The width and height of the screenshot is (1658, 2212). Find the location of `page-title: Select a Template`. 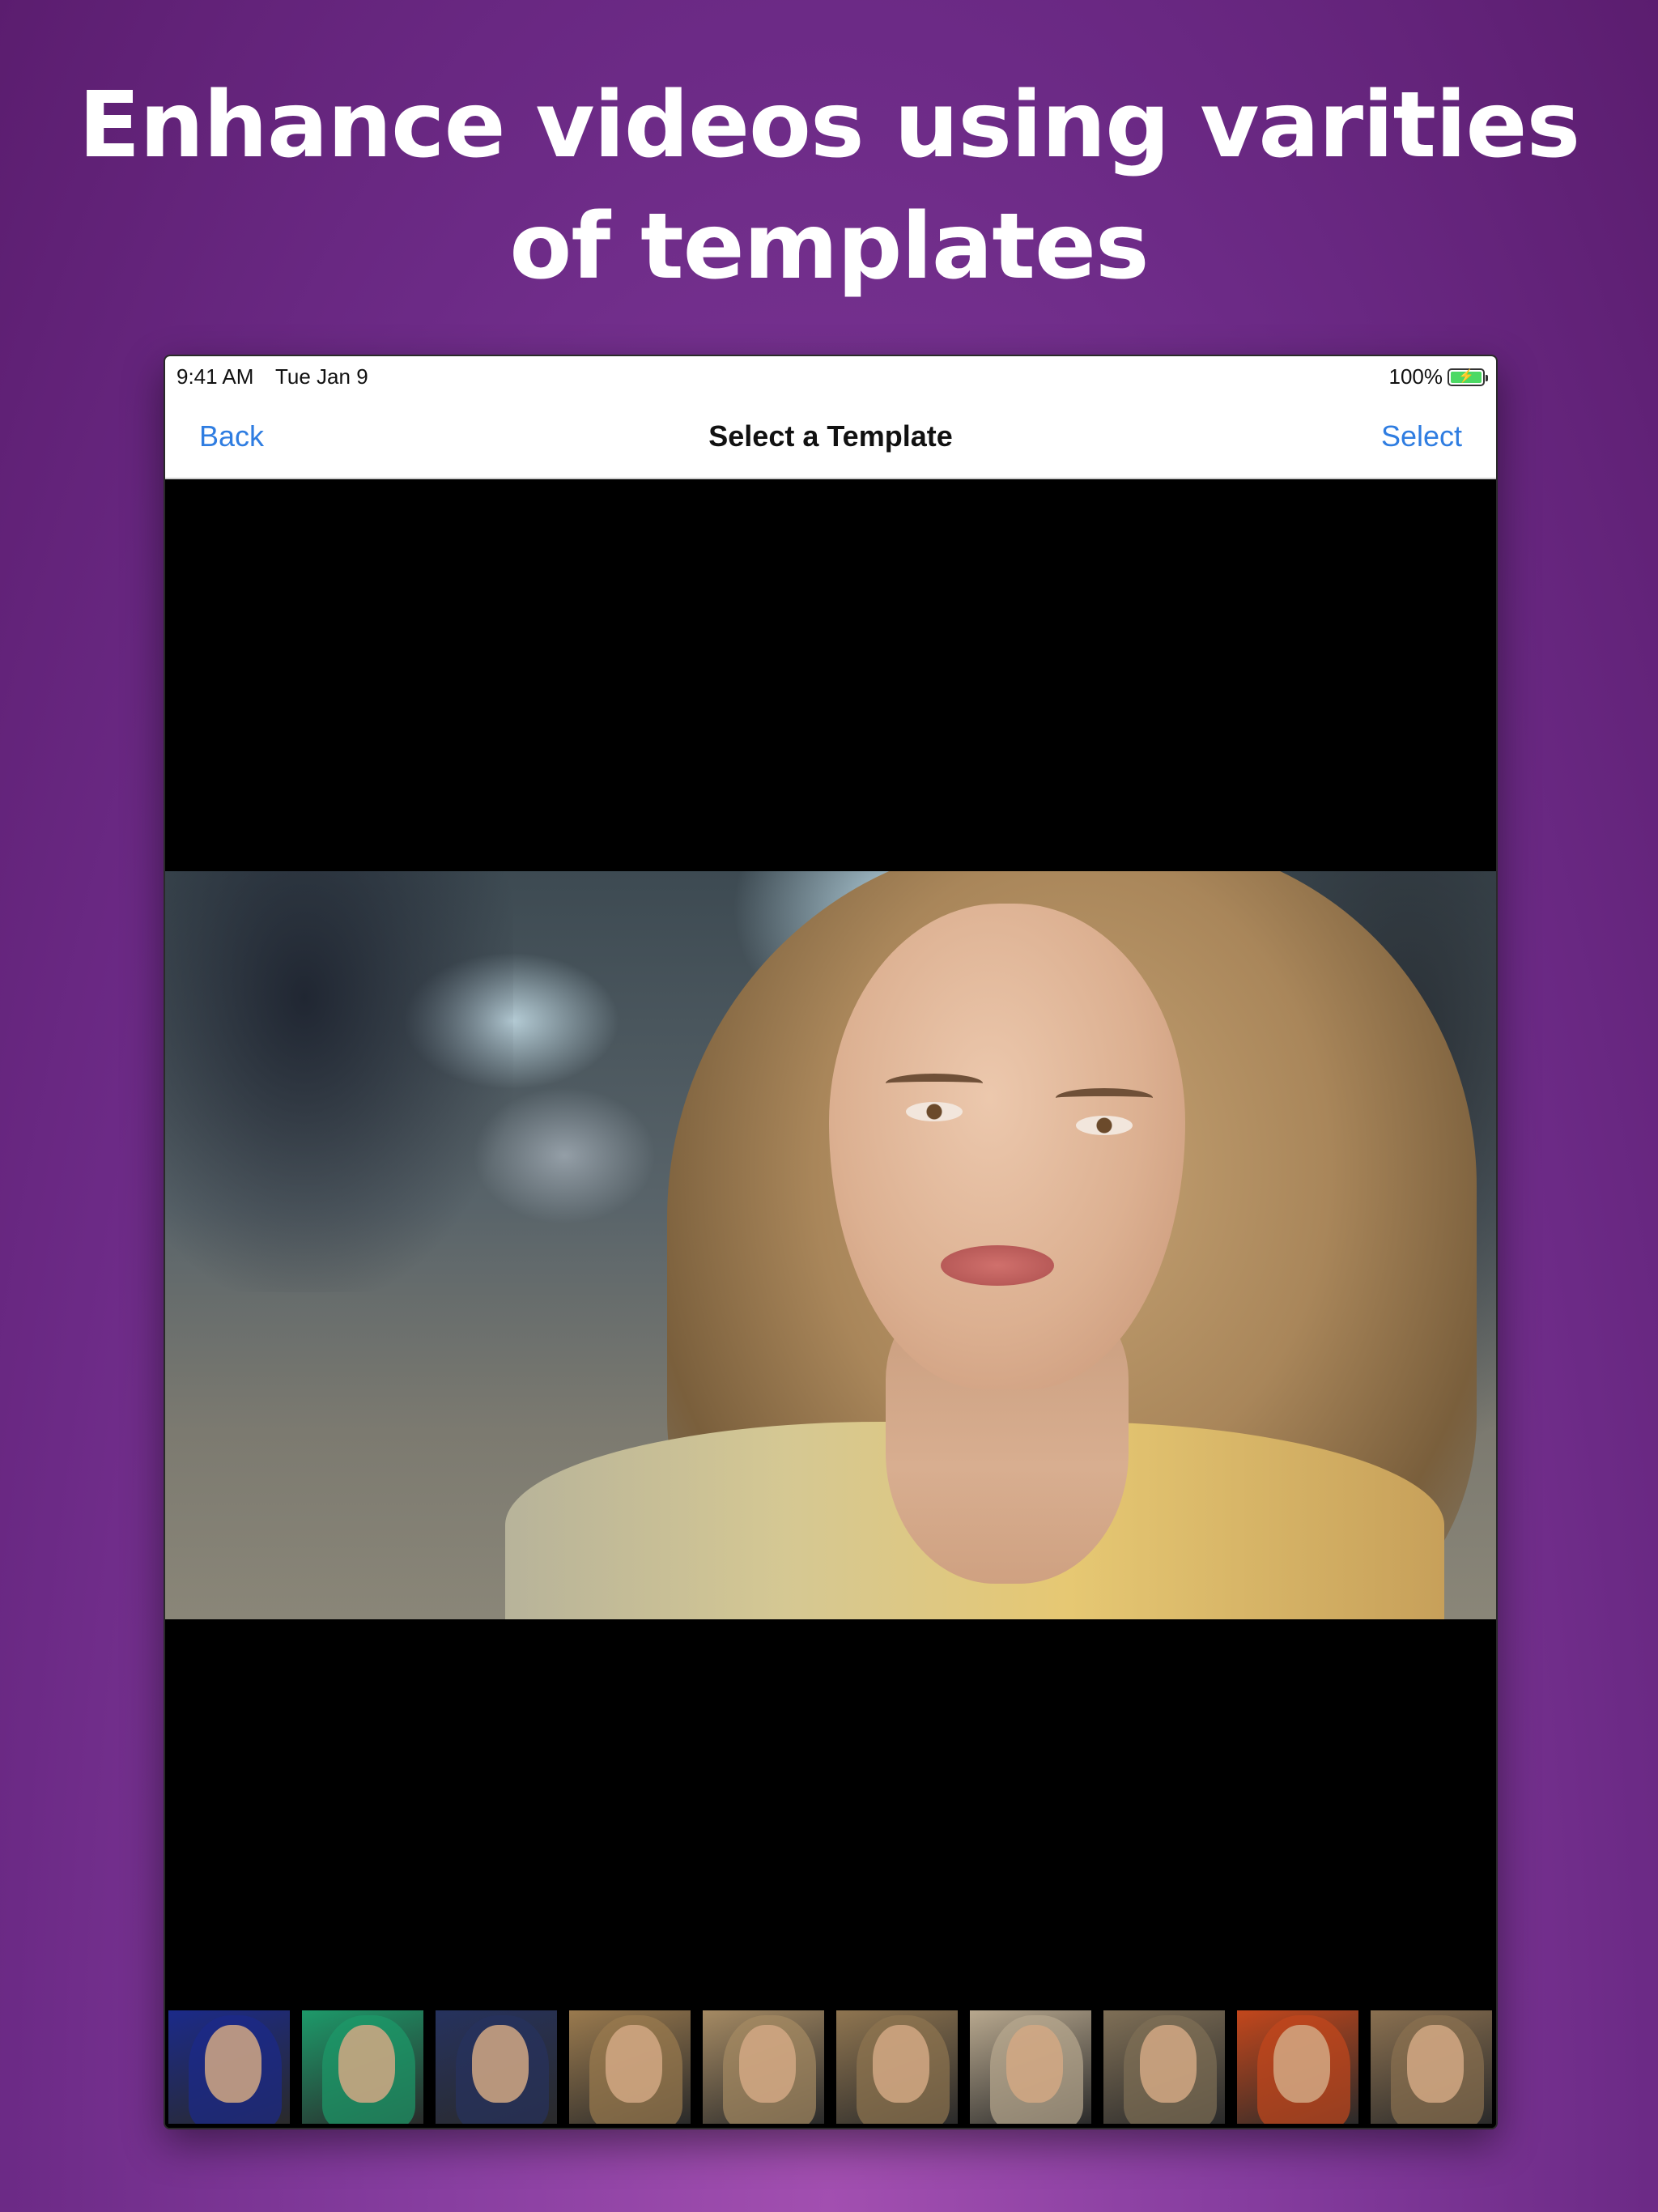

page-title: Select a Template is located at coordinates (830, 436).